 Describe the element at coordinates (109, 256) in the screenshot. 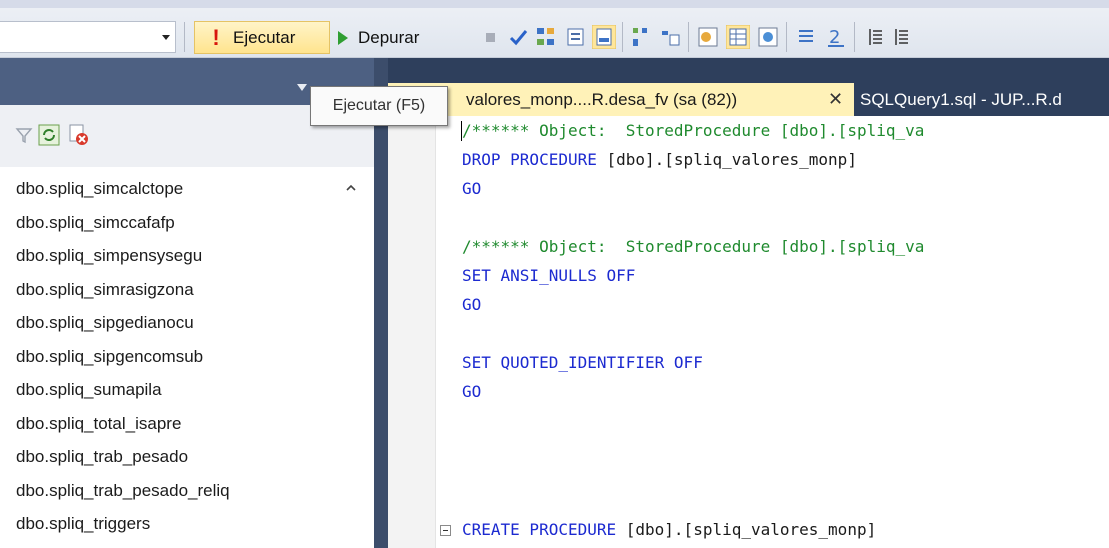

I see `list-item: dbo.spliq_simpensysegu` at that location.